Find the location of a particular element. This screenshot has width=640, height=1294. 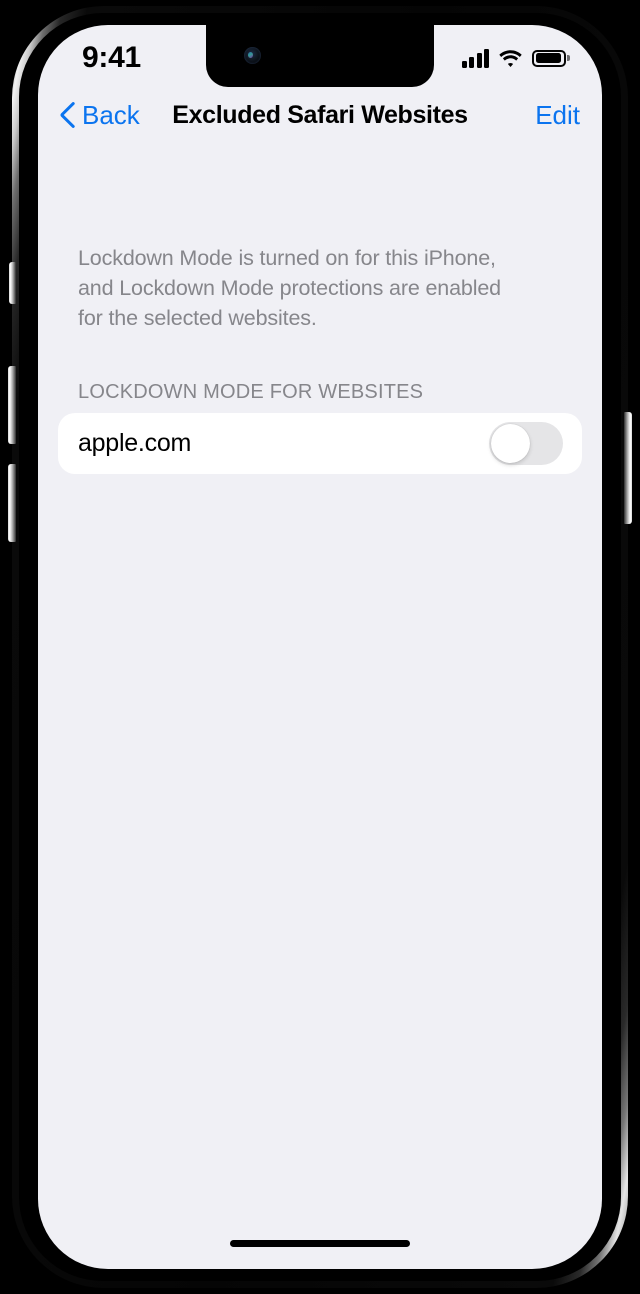

status-bar-icons is located at coordinates (515, 56).